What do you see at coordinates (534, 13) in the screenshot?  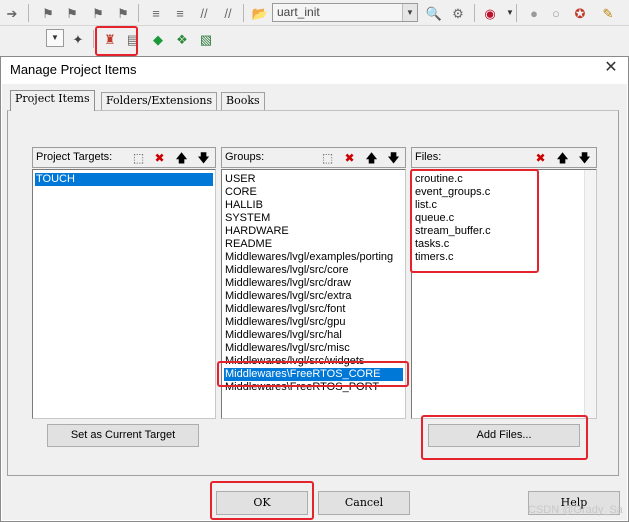 I see `circle-filled-icon: ●` at bounding box center [534, 13].